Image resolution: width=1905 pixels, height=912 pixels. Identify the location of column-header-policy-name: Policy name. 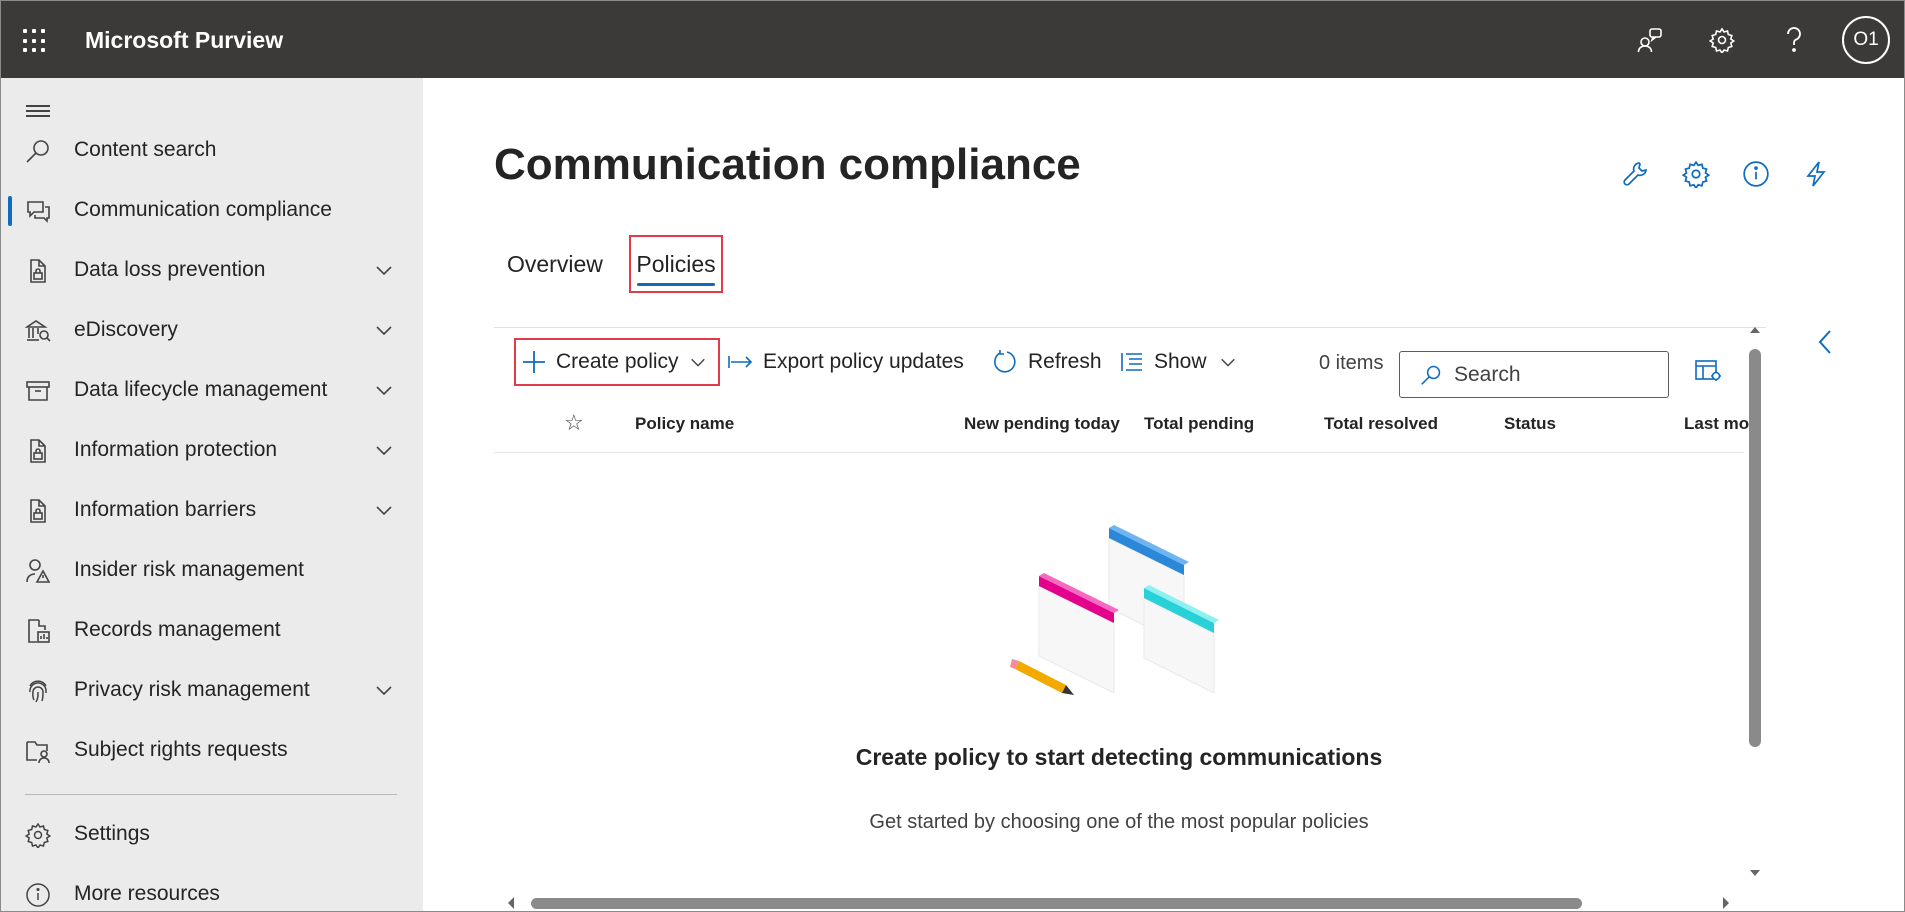
(684, 424).